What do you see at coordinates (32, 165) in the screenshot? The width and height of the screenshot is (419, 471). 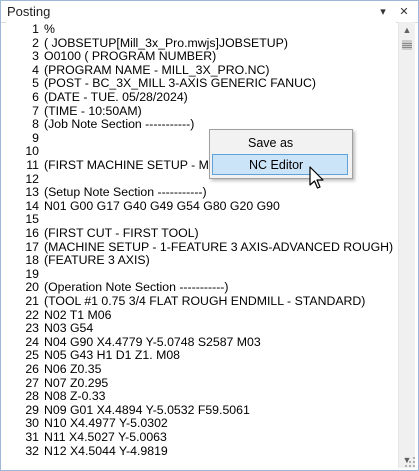 I see `line-number: 11` at bounding box center [32, 165].